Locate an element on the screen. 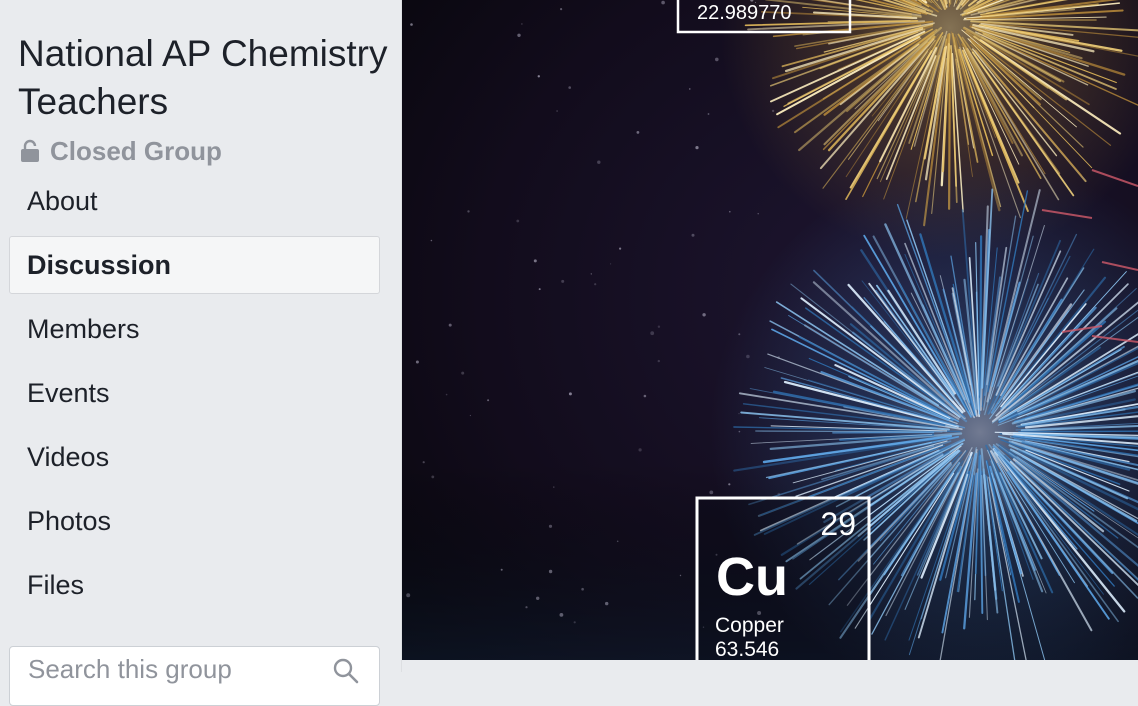 The height and width of the screenshot is (706, 1138). group-search-box is located at coordinates (194, 676).